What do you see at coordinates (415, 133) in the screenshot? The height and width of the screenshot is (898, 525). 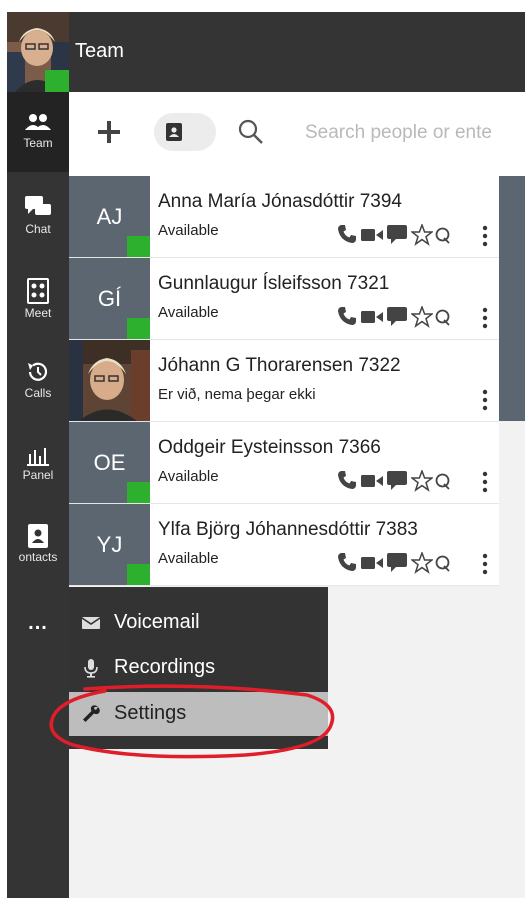 I see `search-input` at bounding box center [415, 133].